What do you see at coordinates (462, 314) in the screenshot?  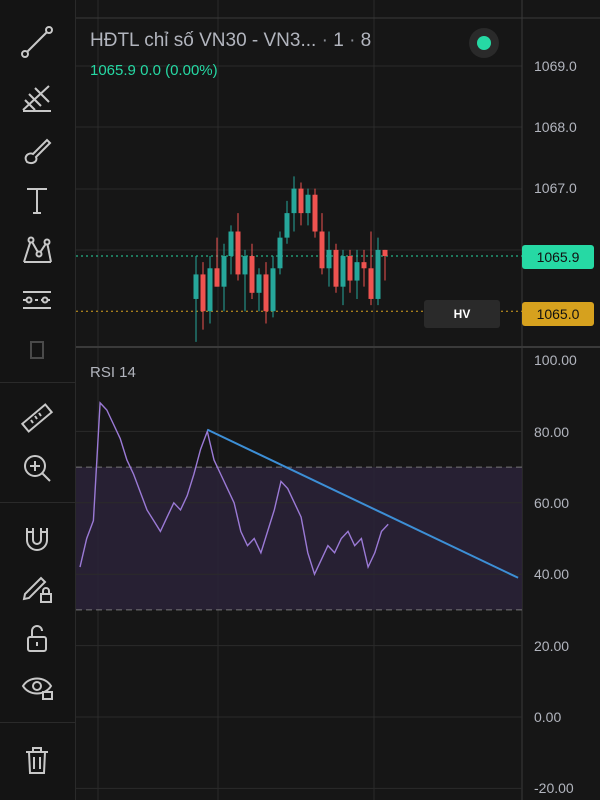 I see `hv-button: HV` at bounding box center [462, 314].